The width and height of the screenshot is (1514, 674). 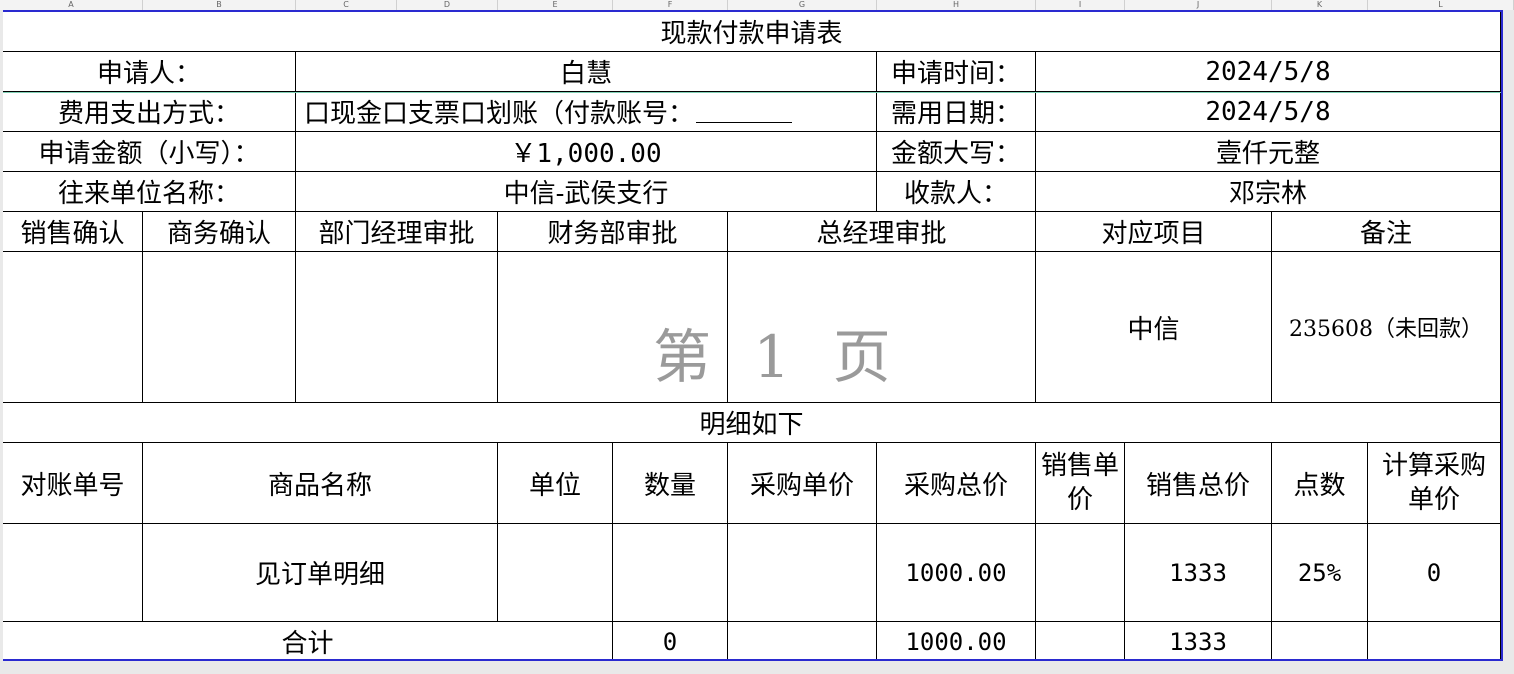 I want to click on detail-sale-total: 1333, so click(x=1198, y=573).